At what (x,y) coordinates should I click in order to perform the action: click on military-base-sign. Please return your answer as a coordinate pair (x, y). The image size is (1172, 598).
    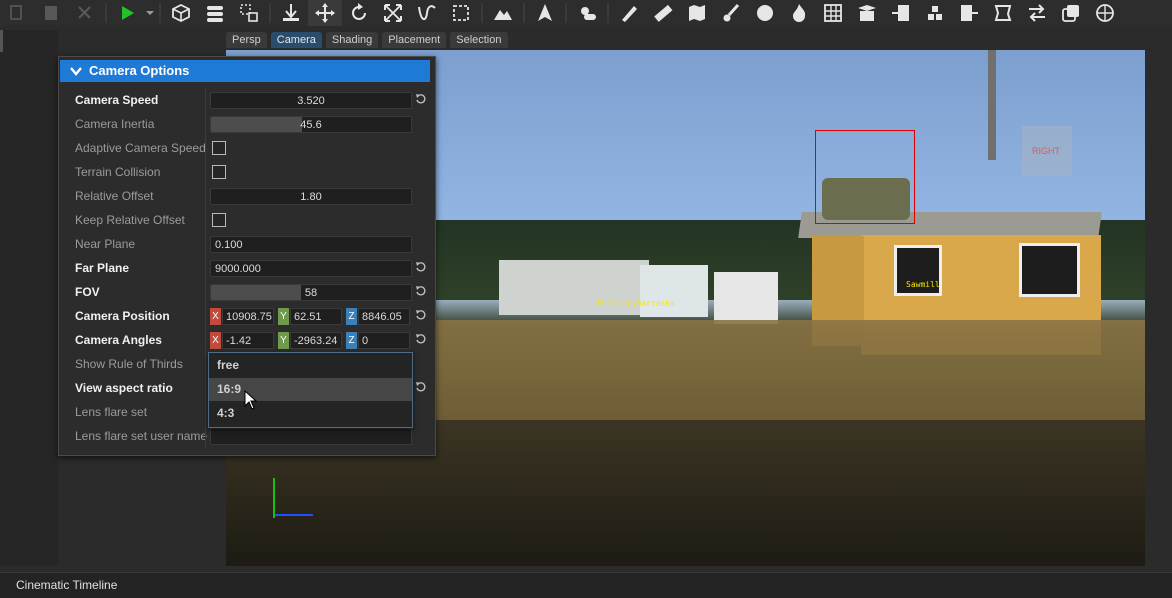
    Looking at the image, I should click on (746, 298).